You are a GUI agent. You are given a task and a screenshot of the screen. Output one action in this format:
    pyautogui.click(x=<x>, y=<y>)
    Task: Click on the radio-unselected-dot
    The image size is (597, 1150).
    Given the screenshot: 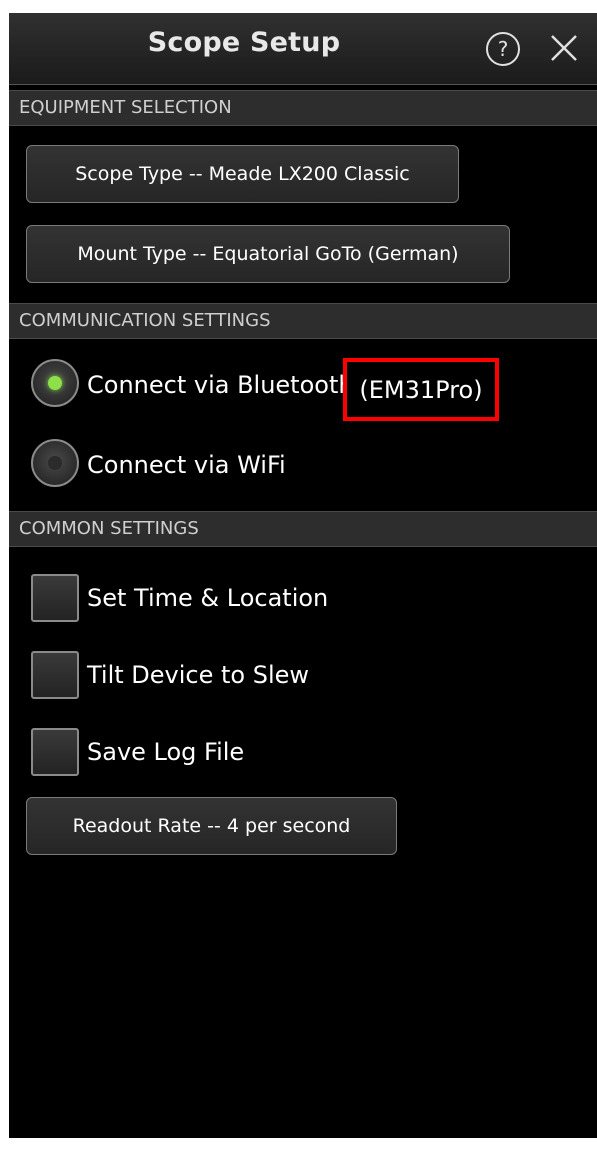 What is the action you would take?
    pyautogui.click(x=55, y=463)
    